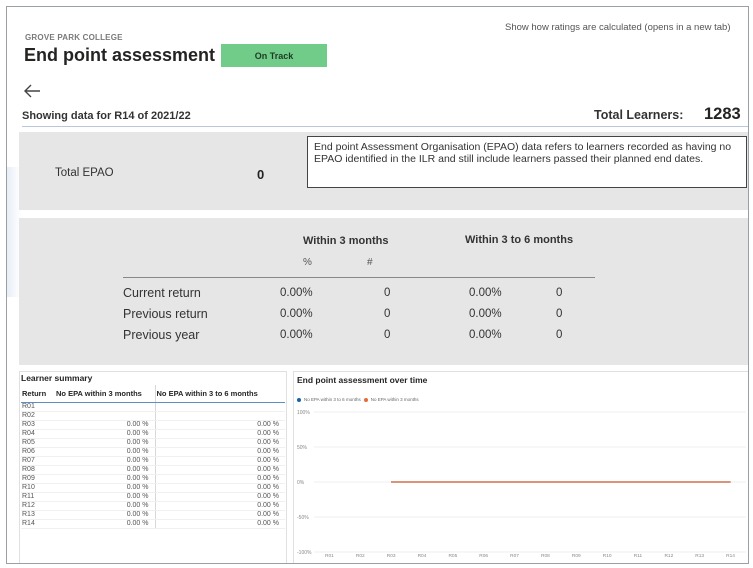 The width and height of the screenshot is (753, 568). What do you see at coordinates (452, 556) in the screenshot?
I see `x-tick-label: R05` at bounding box center [452, 556].